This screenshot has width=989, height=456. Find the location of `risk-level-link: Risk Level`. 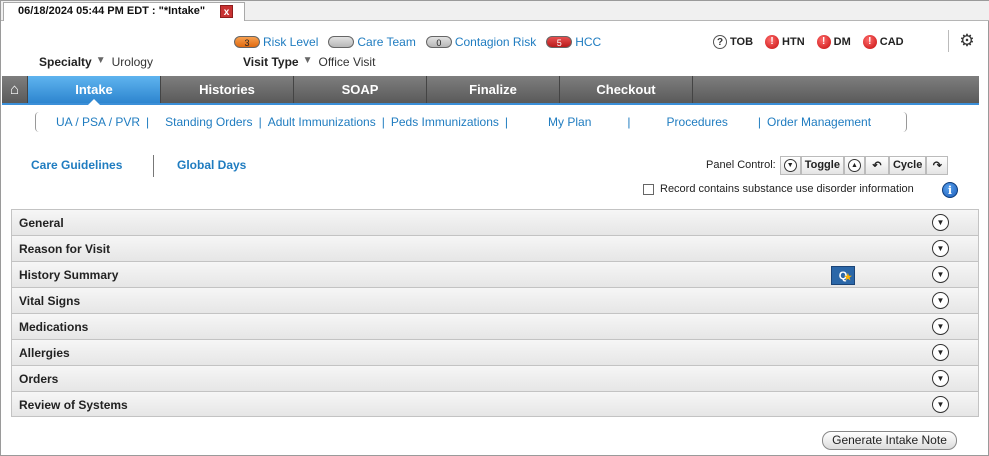

risk-level-link: Risk Level is located at coordinates (290, 42).